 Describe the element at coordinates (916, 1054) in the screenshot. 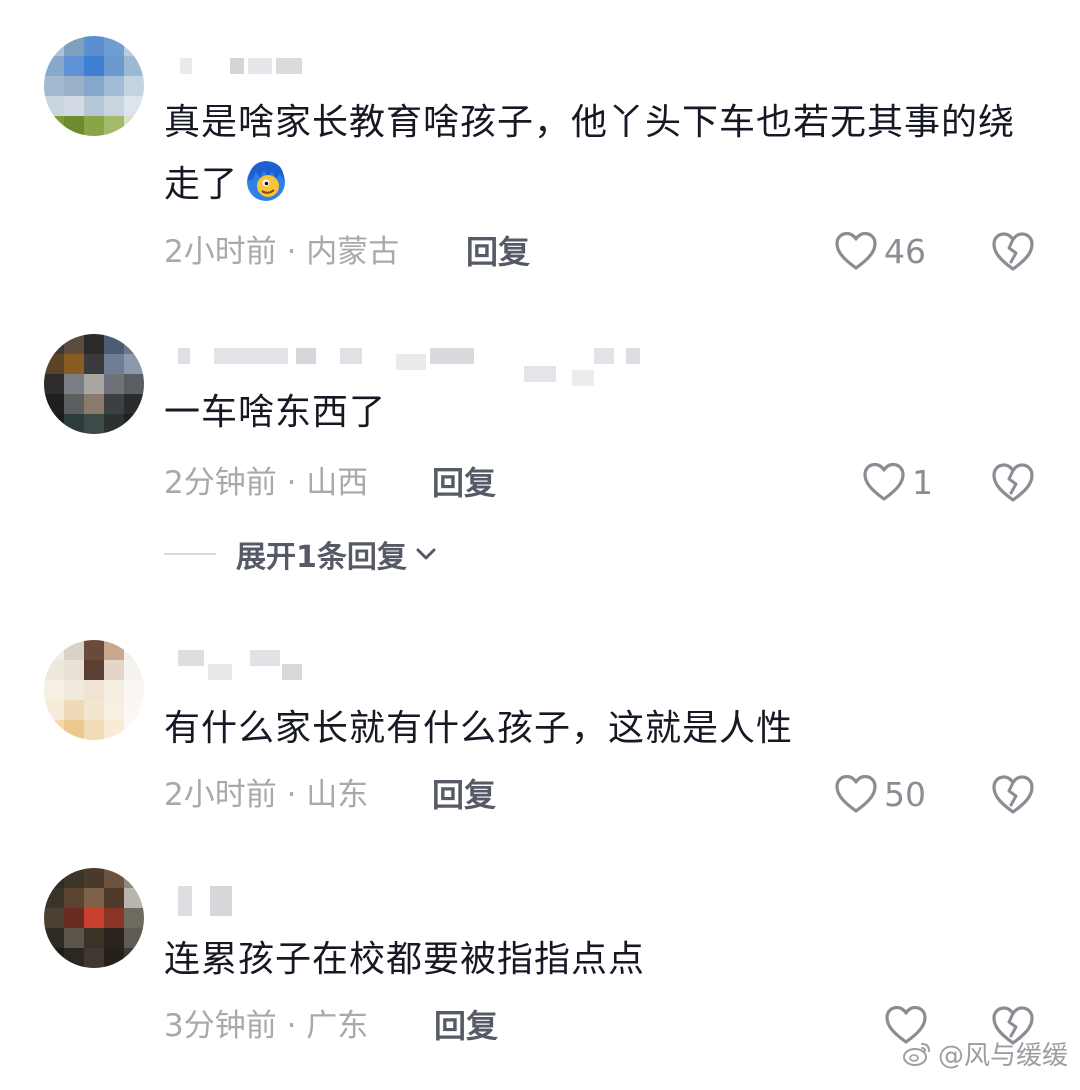

I see `weibo-logo-icon` at that location.